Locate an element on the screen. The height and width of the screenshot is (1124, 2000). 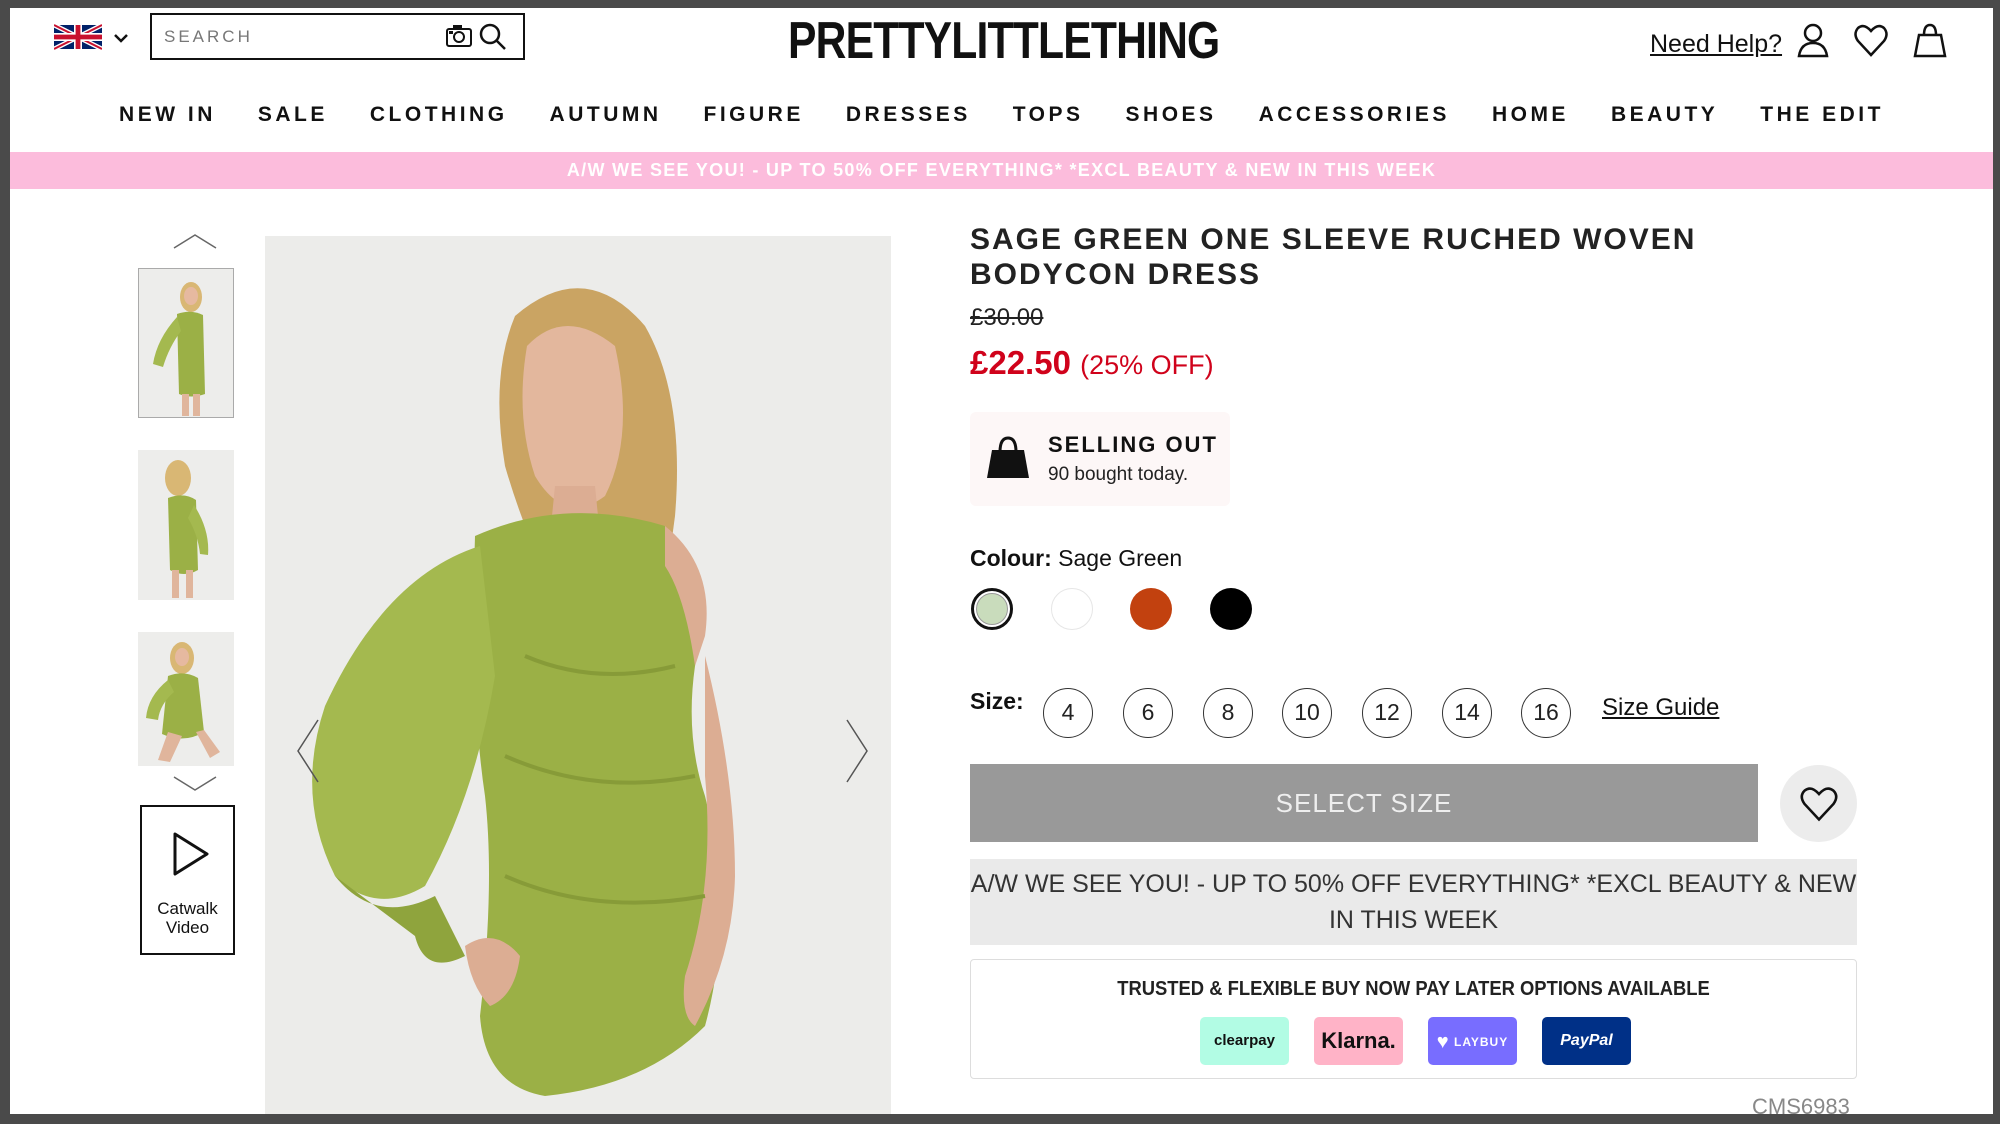
size-option-10: 10 is located at coordinates (1307, 713).